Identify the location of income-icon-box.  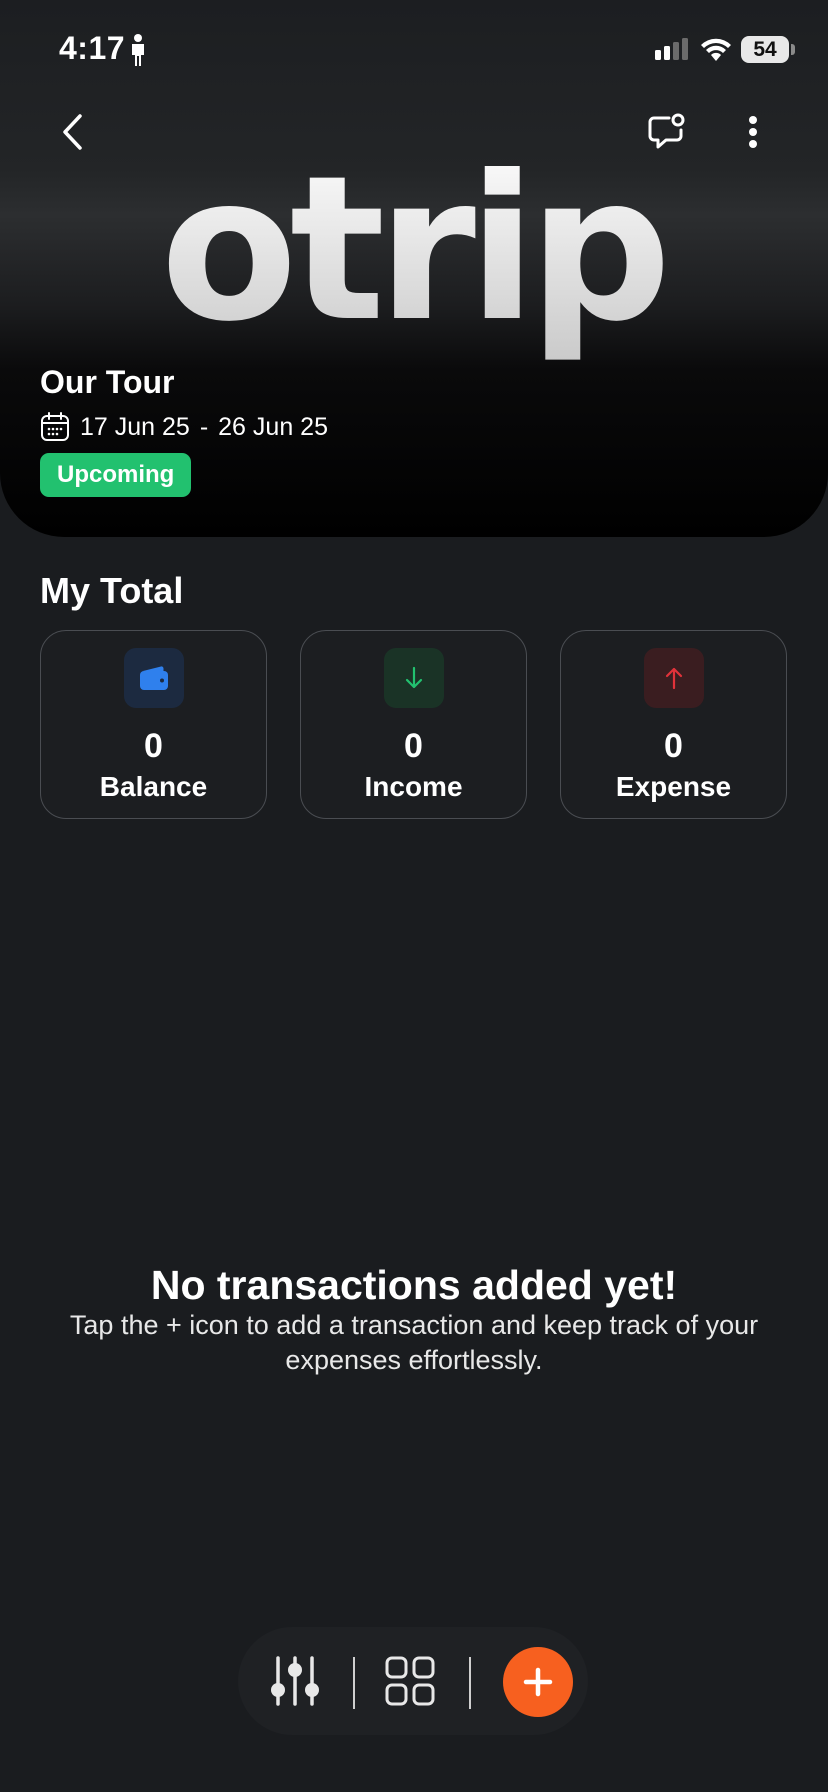
(414, 678).